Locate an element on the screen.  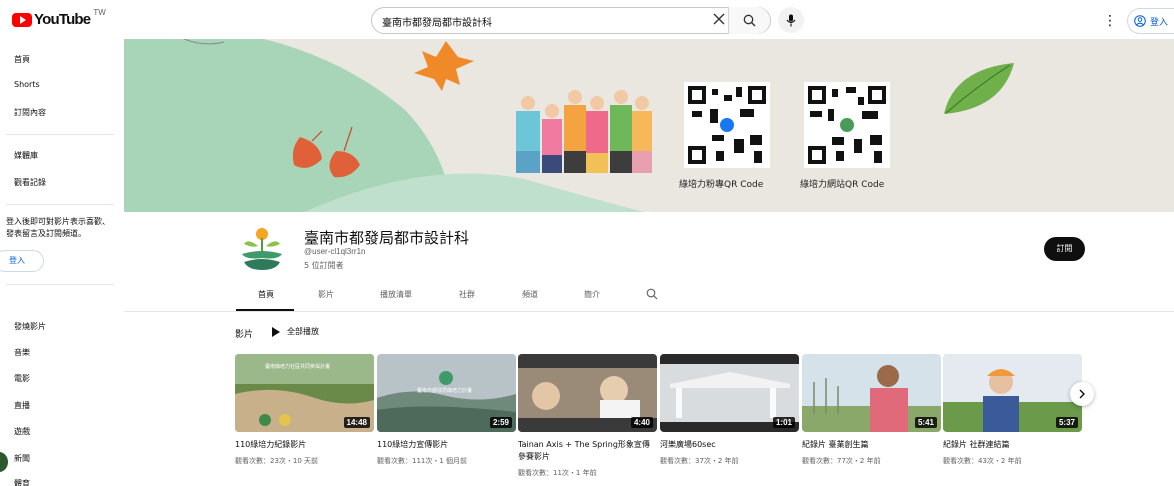
tab-about: 簡介 is located at coordinates (592, 294).